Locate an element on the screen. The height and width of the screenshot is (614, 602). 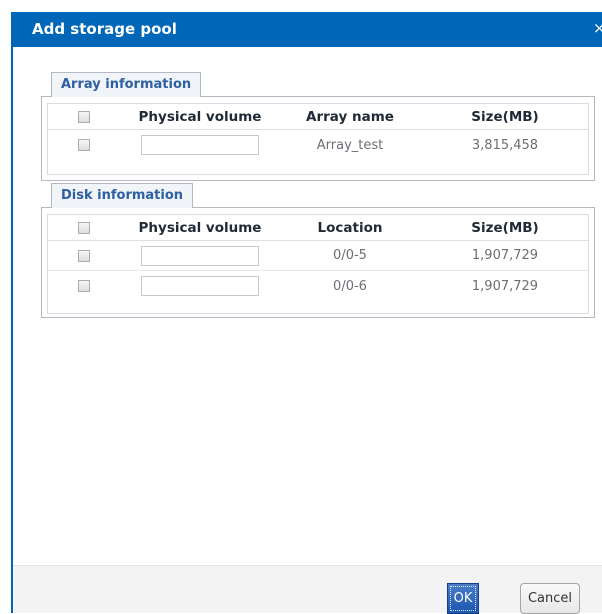
disk-select-all-cell is located at coordinates (84, 227).